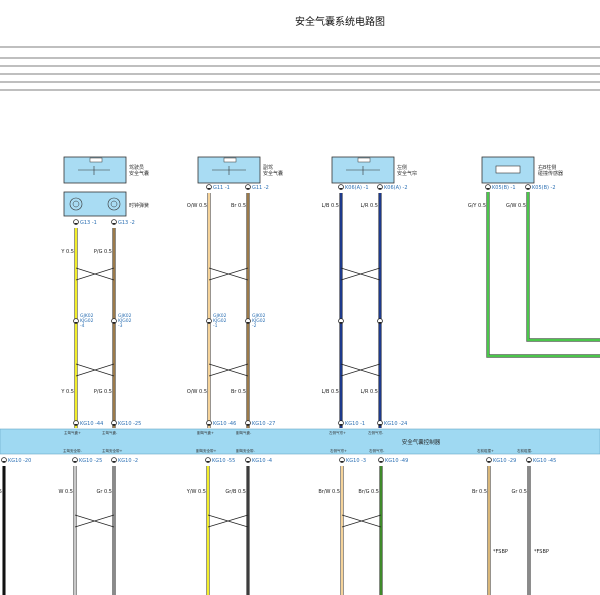 This screenshot has height=595, width=600. What do you see at coordinates (407, 170) in the screenshot?
I see `left-curtain-label: 左侧安全气帘` at bounding box center [407, 170].